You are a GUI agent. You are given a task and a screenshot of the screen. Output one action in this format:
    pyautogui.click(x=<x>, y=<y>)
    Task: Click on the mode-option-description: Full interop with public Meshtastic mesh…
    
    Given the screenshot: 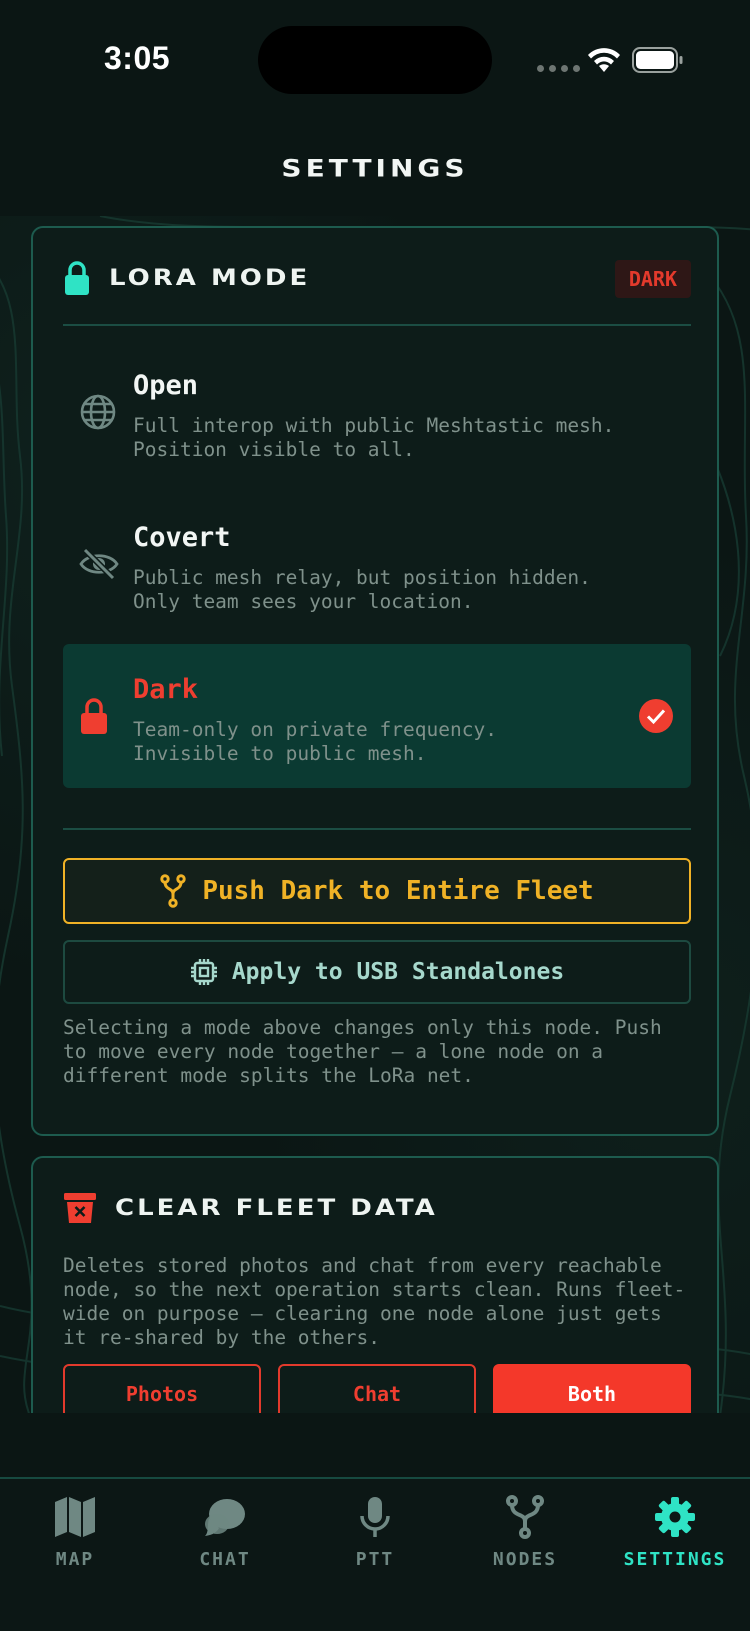 What is the action you would take?
    pyautogui.click(x=374, y=437)
    